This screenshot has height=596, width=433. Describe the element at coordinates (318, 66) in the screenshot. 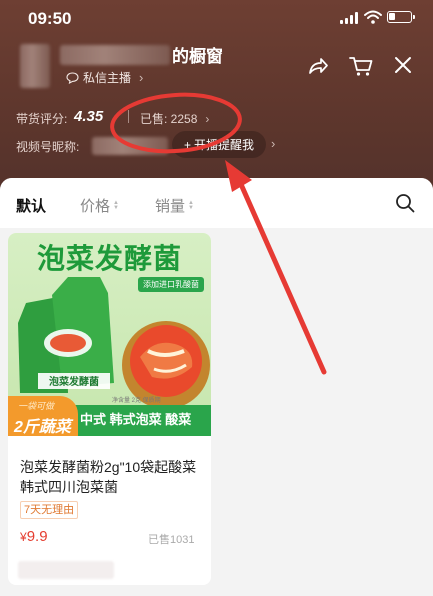

I see `share-icon` at that location.